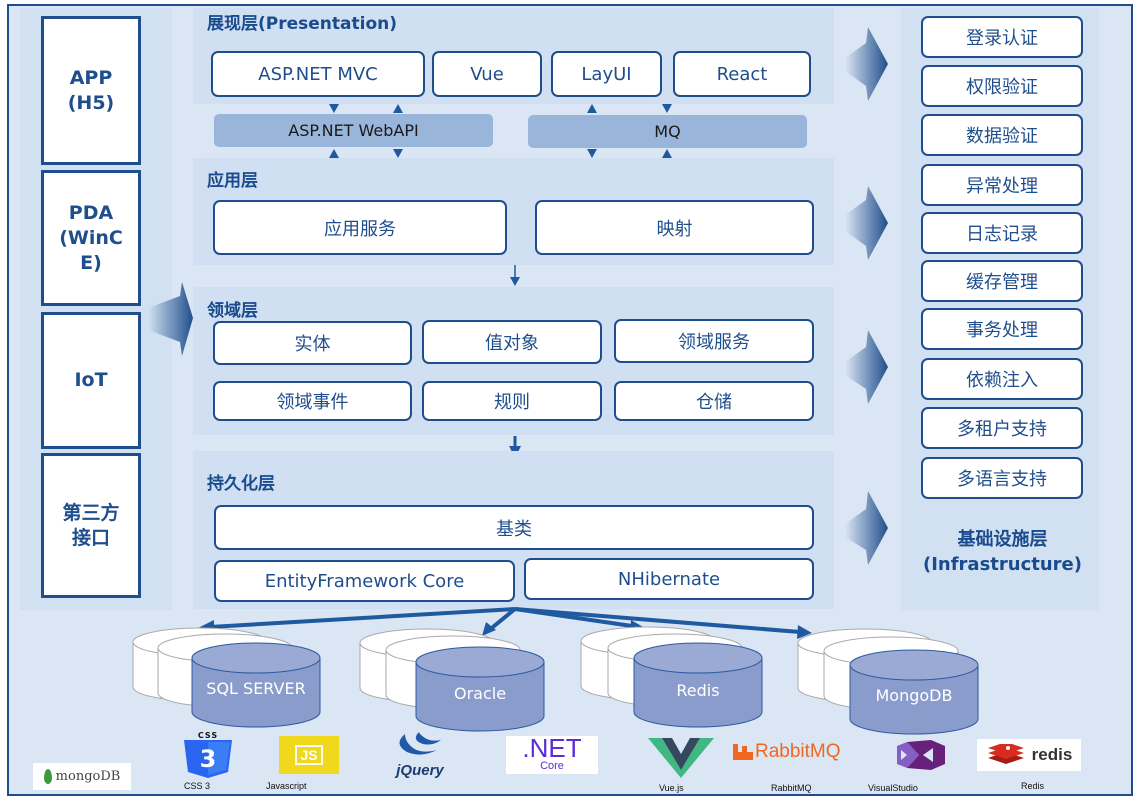 The width and height of the screenshot is (1136, 800). I want to click on caption-vue: Vue.js, so click(671, 788).